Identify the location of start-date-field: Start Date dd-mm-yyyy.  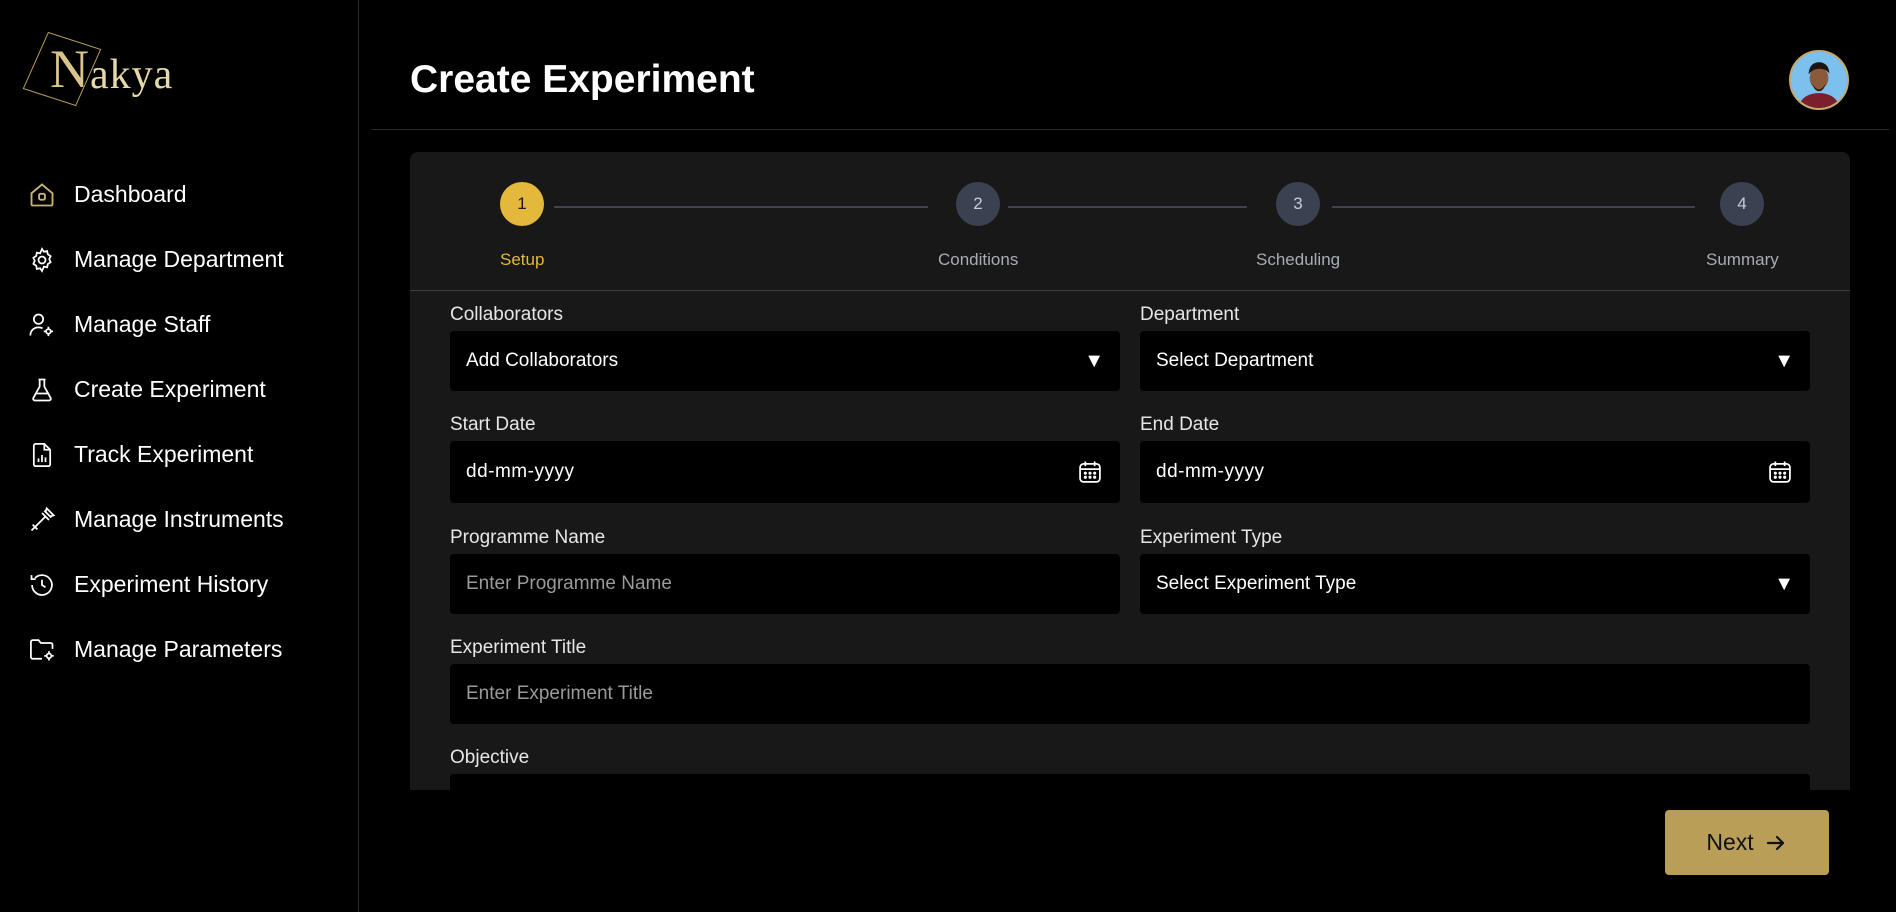
(785, 458).